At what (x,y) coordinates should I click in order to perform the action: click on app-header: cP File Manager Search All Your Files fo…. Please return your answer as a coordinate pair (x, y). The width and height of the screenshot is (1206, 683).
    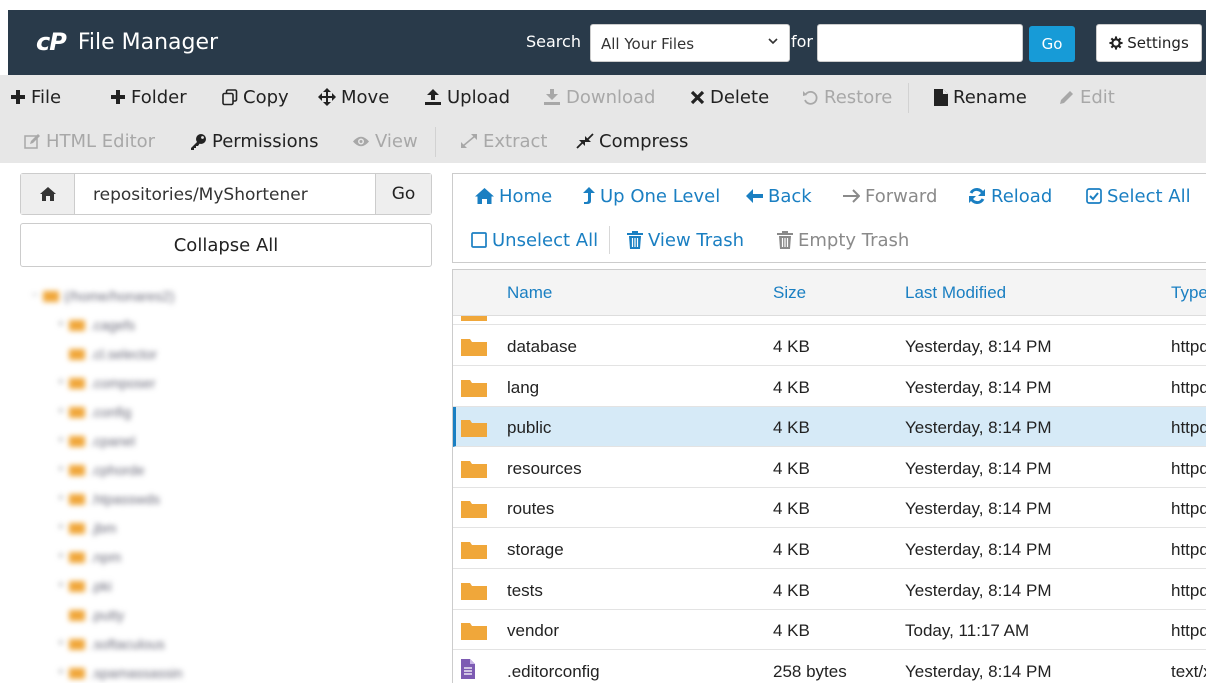
    Looking at the image, I should click on (607, 42).